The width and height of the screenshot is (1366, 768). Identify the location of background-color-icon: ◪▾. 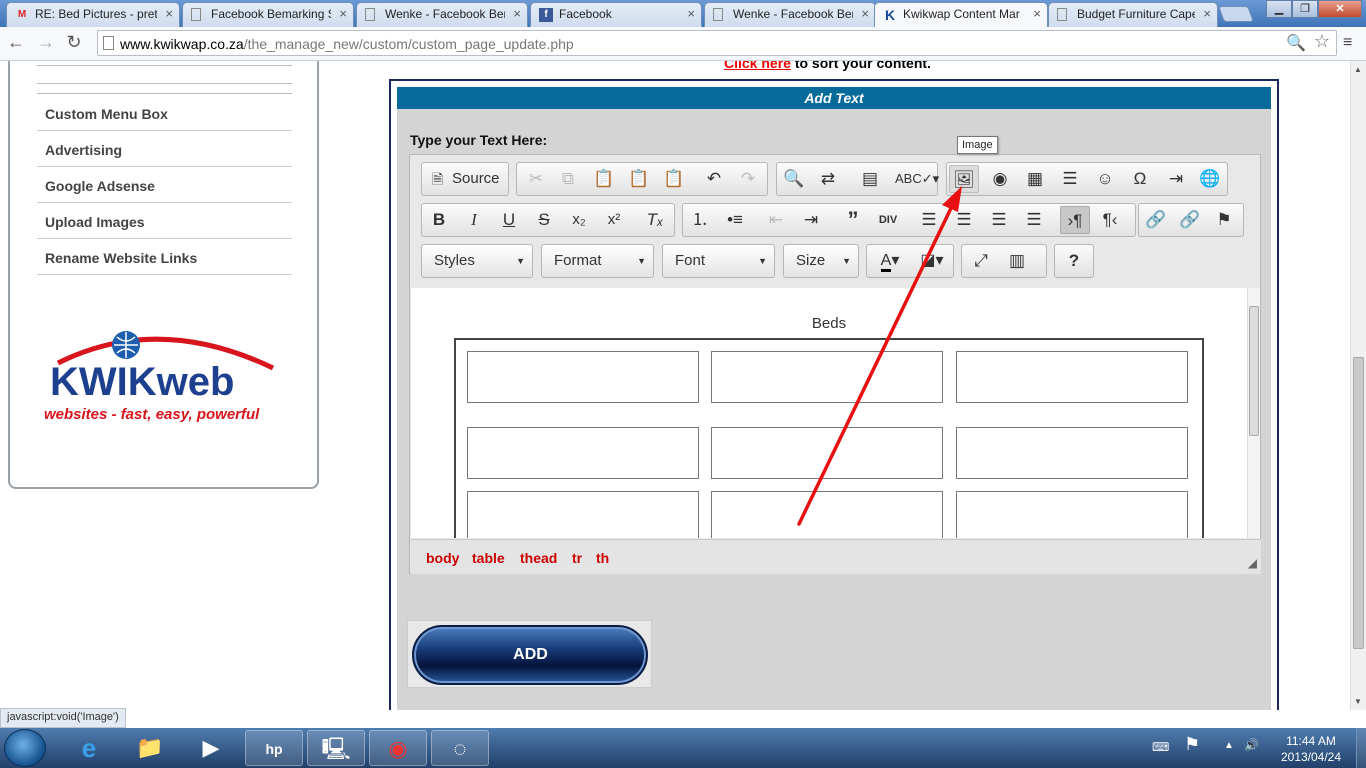
(932, 261).